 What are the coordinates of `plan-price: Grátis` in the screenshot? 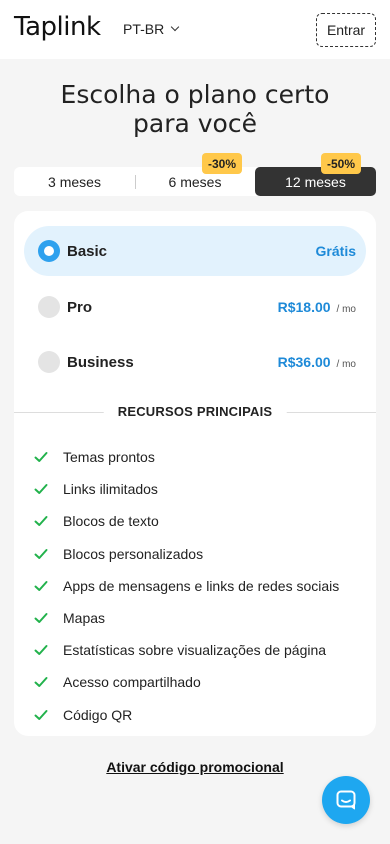 It's located at (335, 251).